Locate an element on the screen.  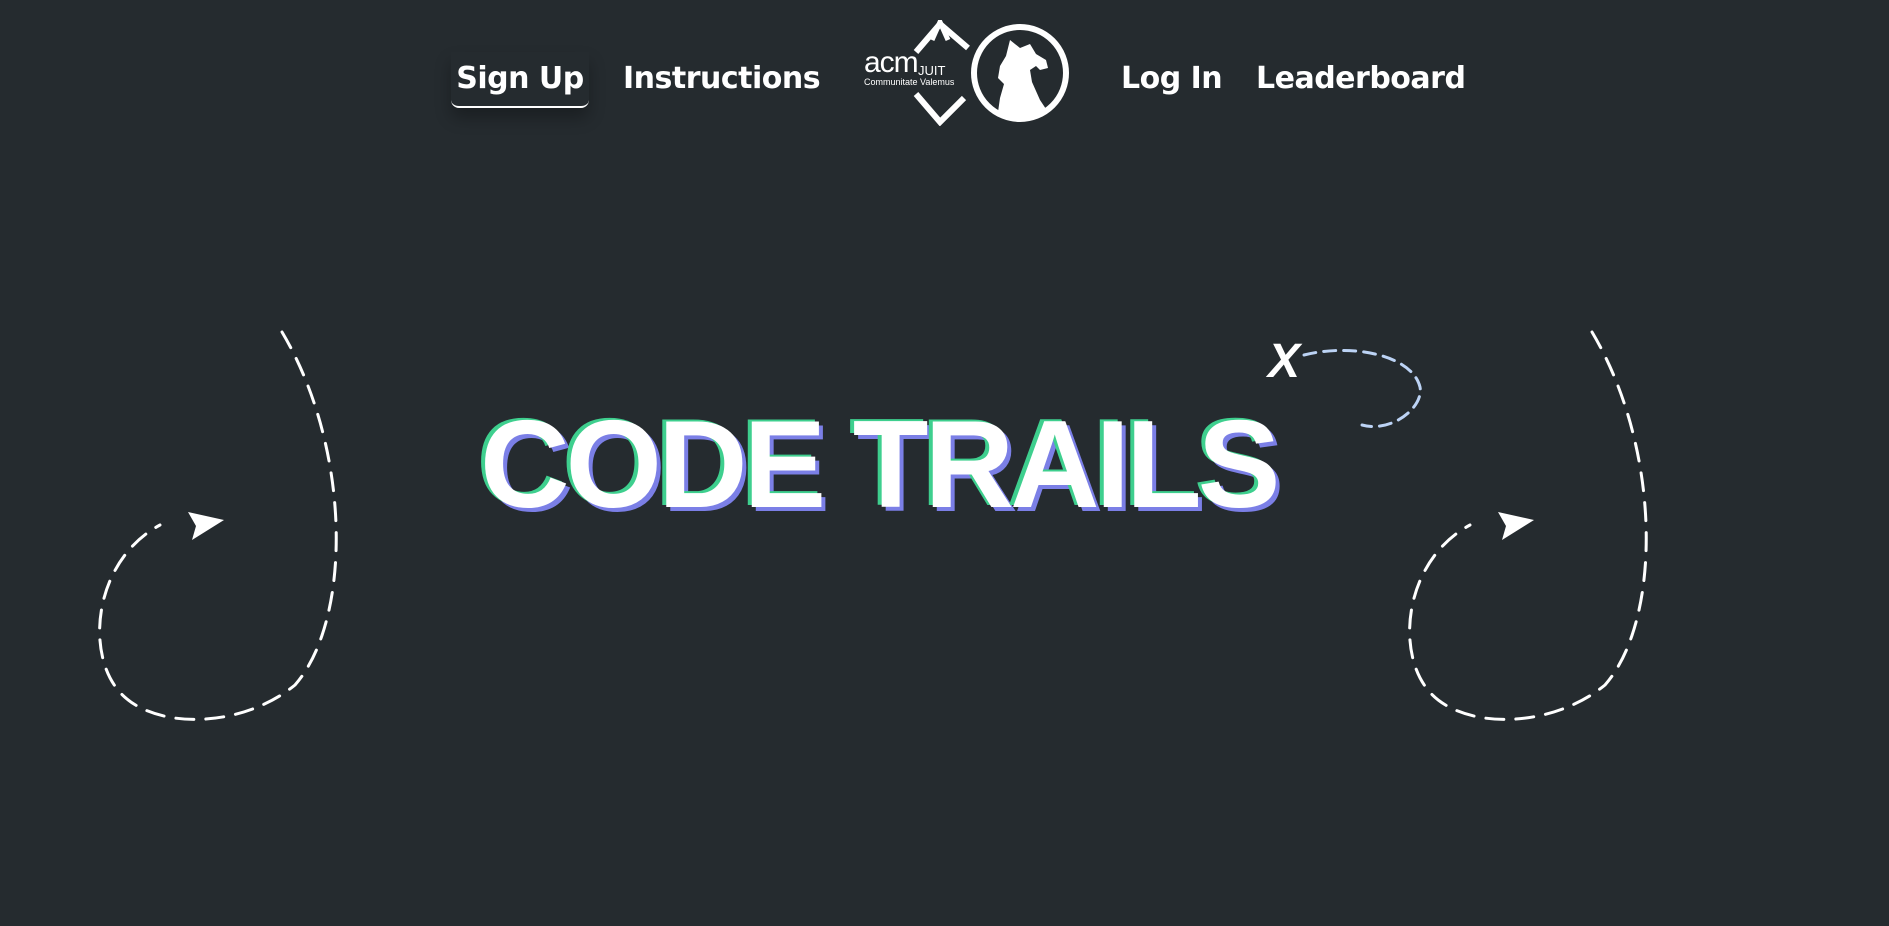
nav-log-in-link: Log In is located at coordinates (1172, 79).